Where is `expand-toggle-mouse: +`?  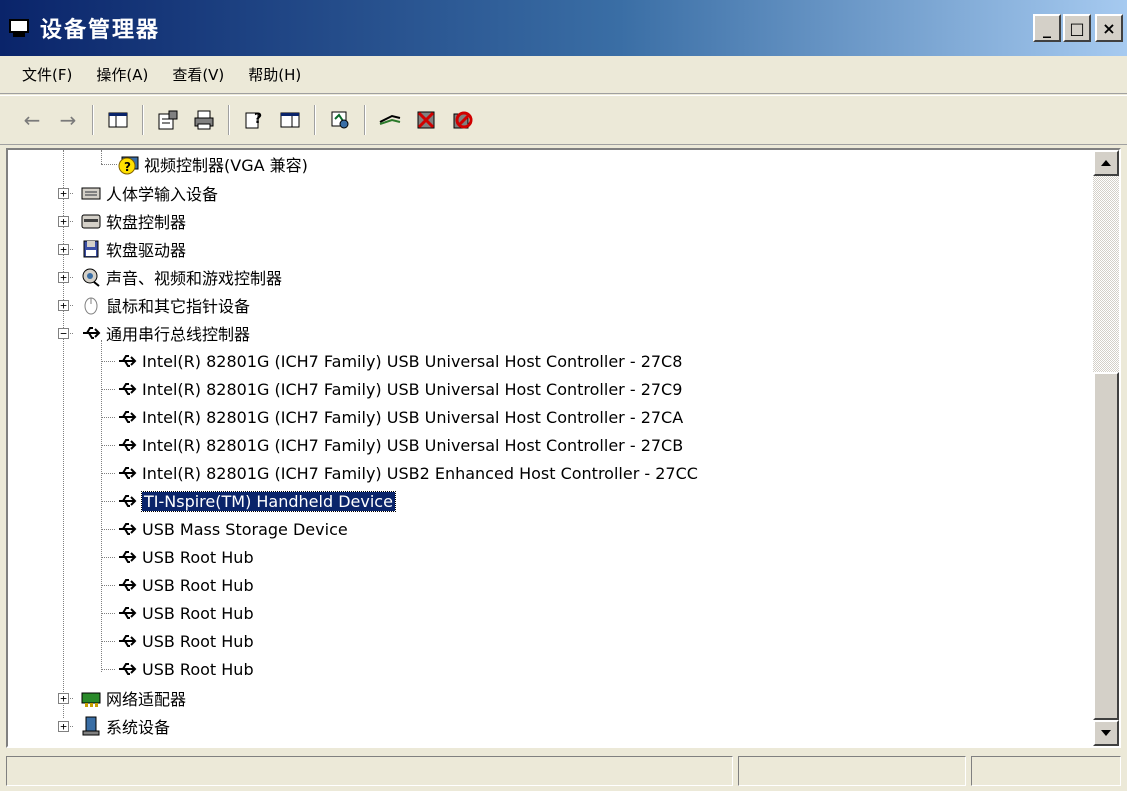
expand-toggle-mouse: + is located at coordinates (63, 305).